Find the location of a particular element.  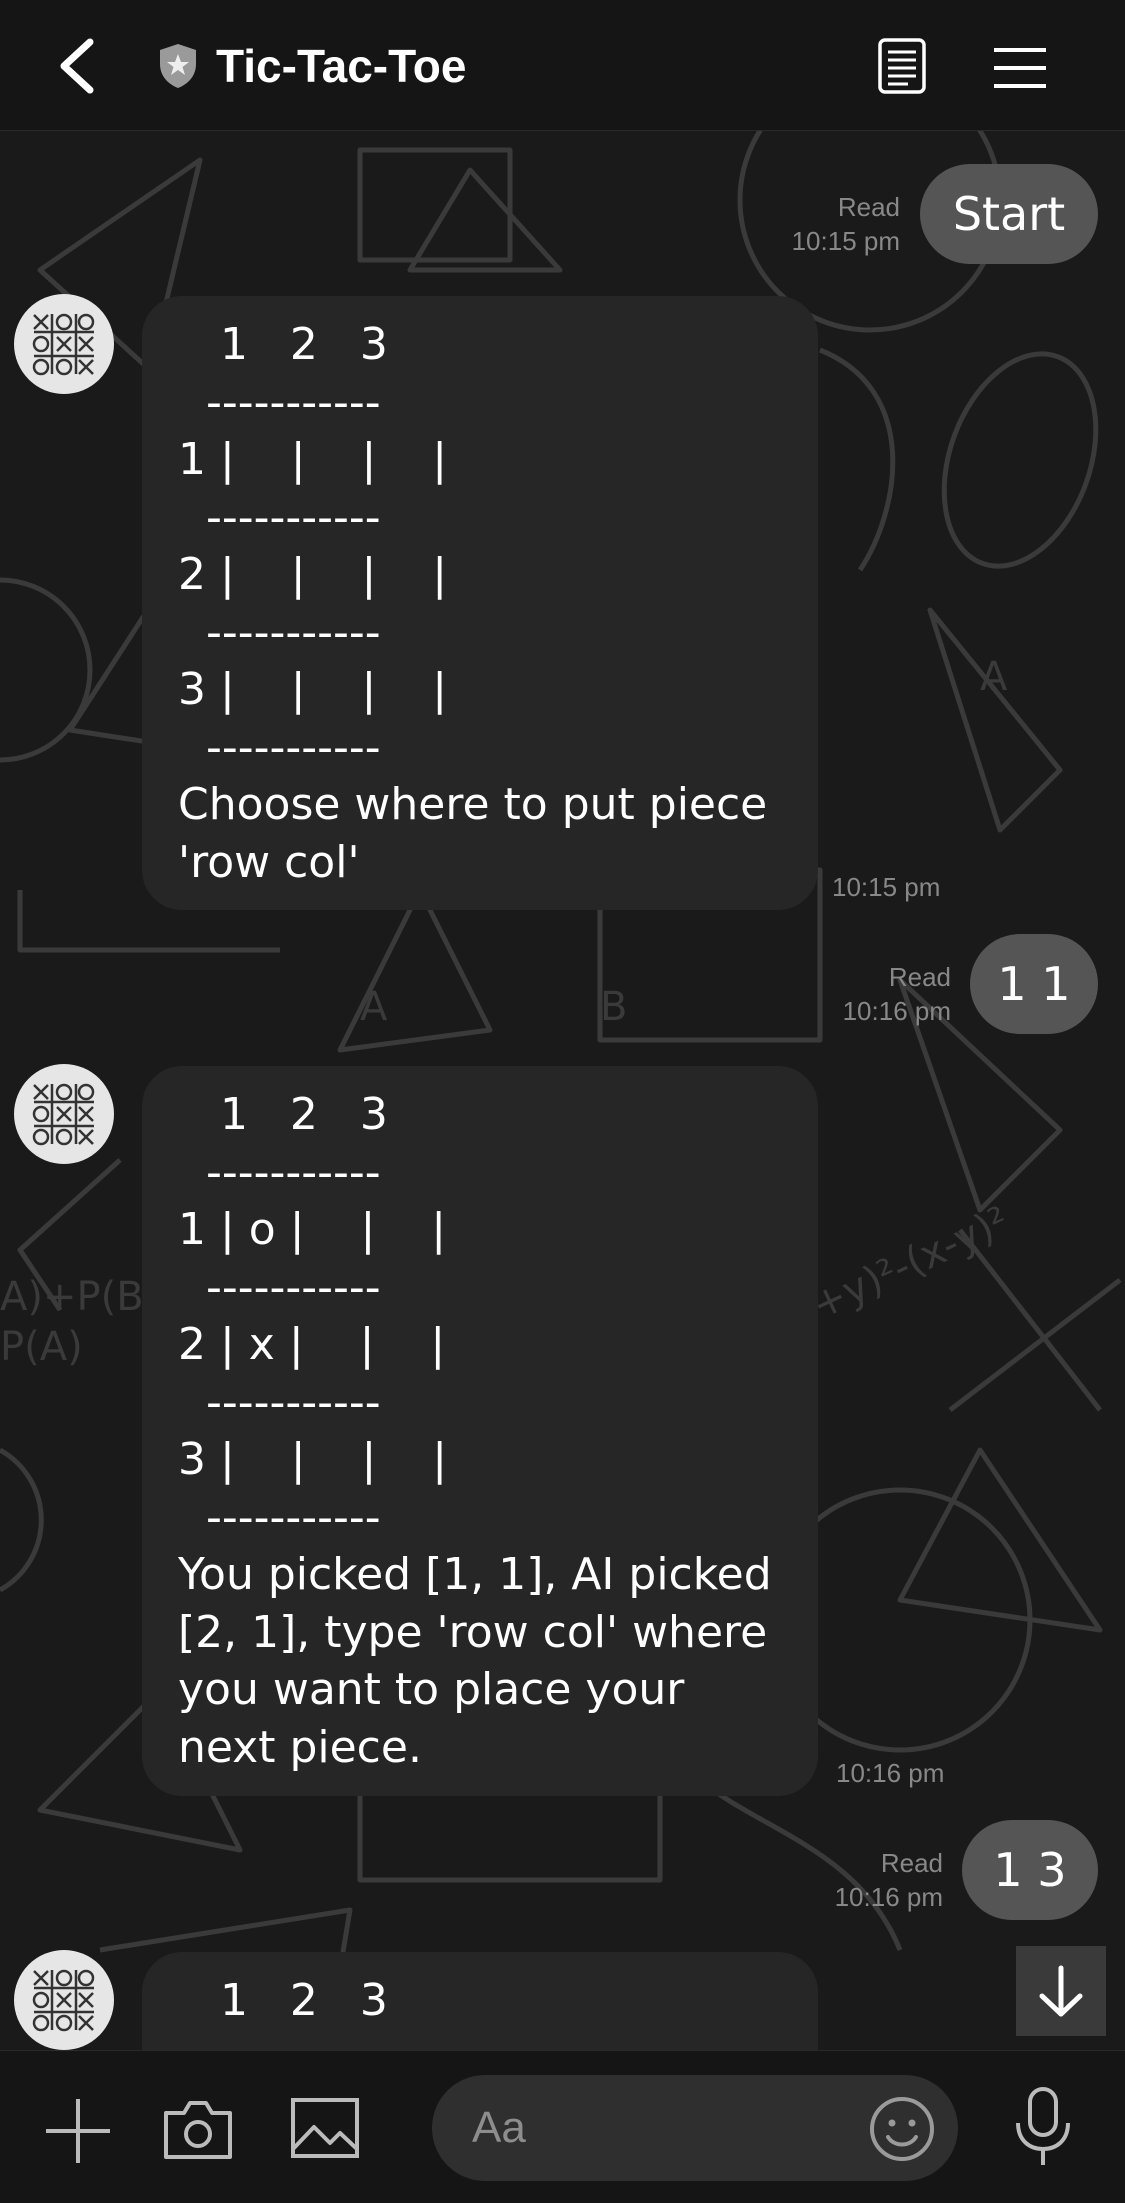

image-icon is located at coordinates (325, 2128).